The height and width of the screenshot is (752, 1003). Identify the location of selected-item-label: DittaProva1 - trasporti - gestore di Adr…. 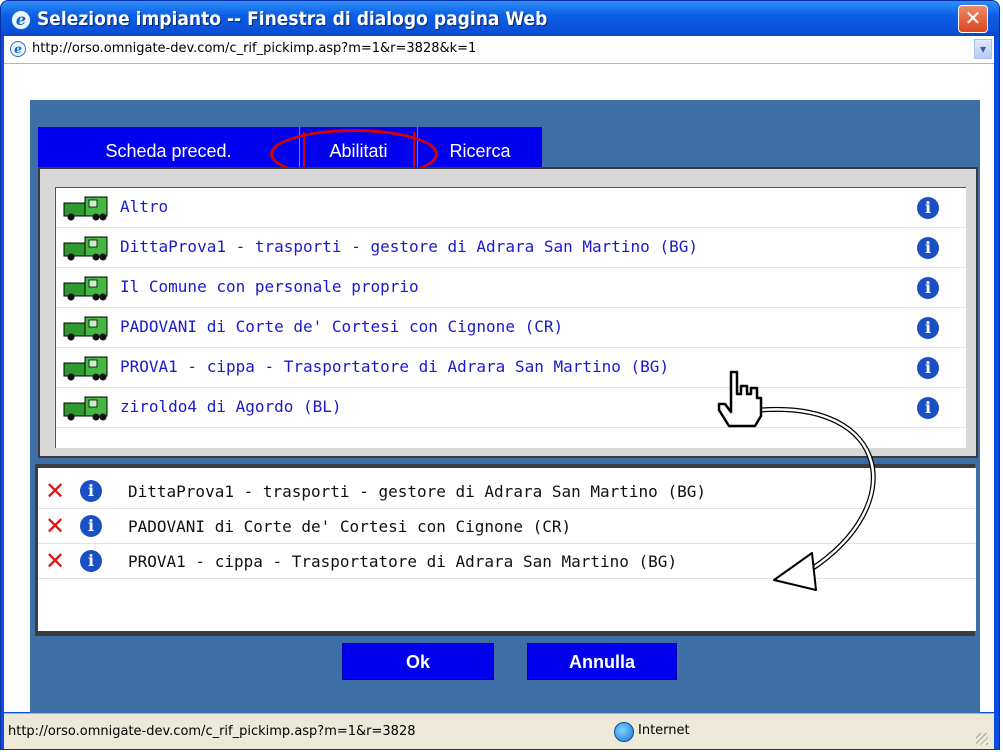
(417, 491).